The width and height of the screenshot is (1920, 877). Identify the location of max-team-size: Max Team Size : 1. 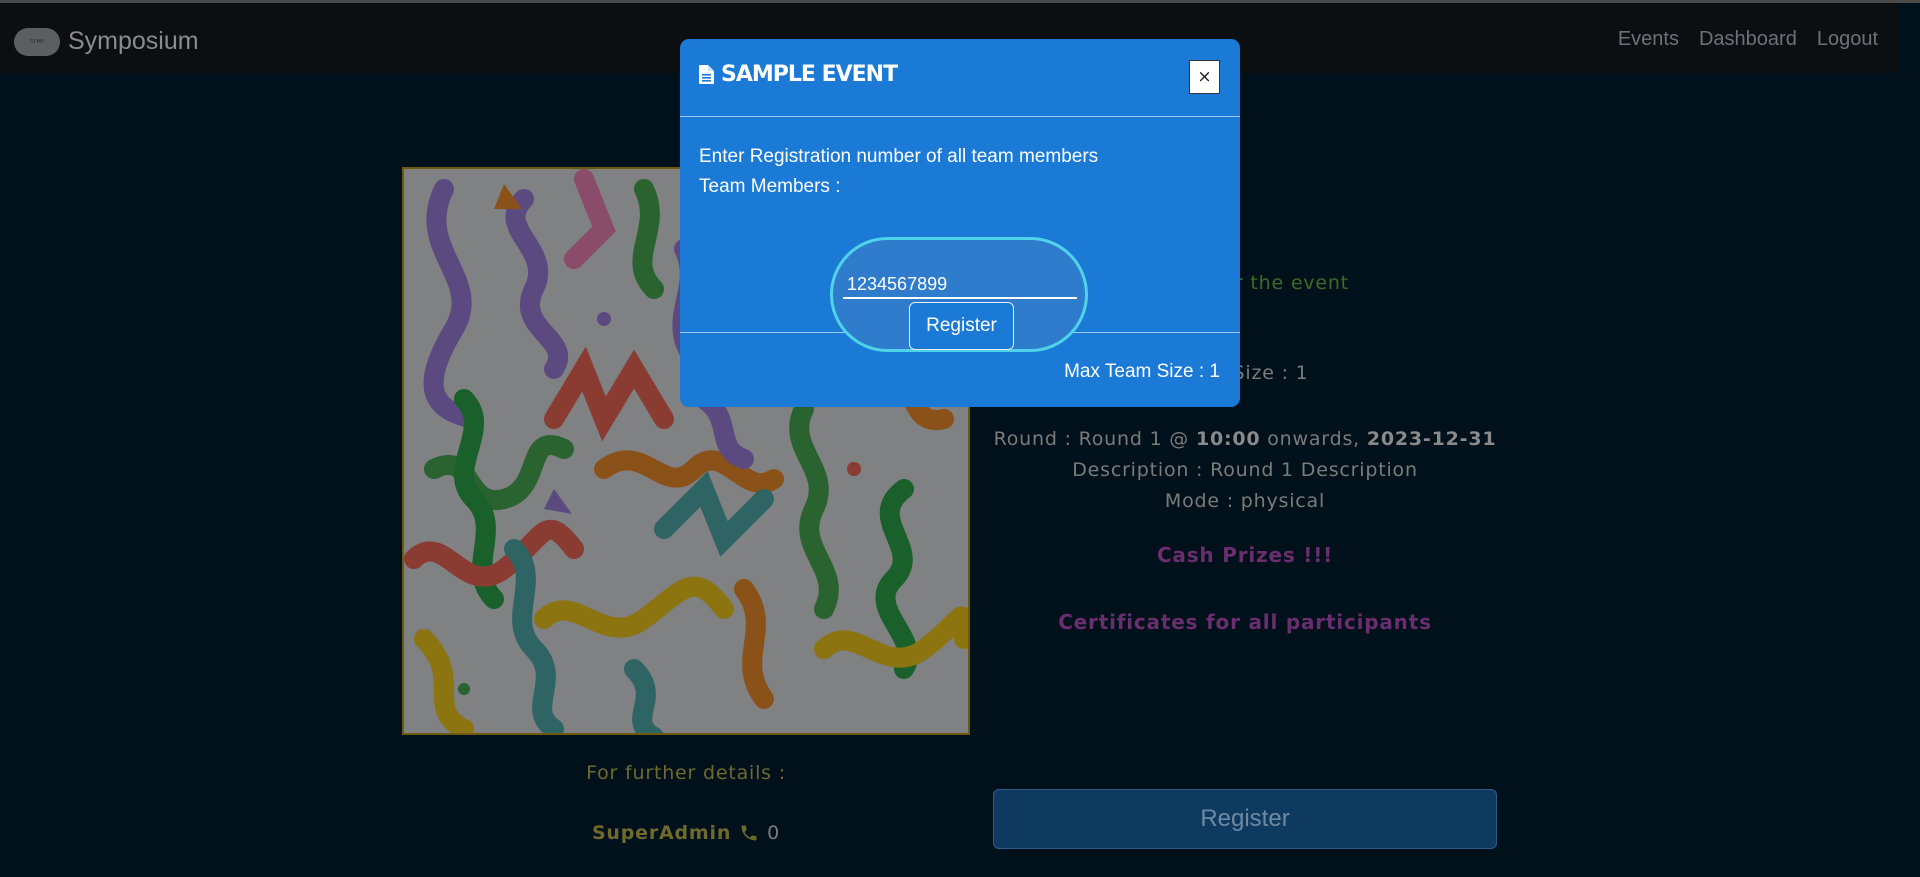
(1142, 371).